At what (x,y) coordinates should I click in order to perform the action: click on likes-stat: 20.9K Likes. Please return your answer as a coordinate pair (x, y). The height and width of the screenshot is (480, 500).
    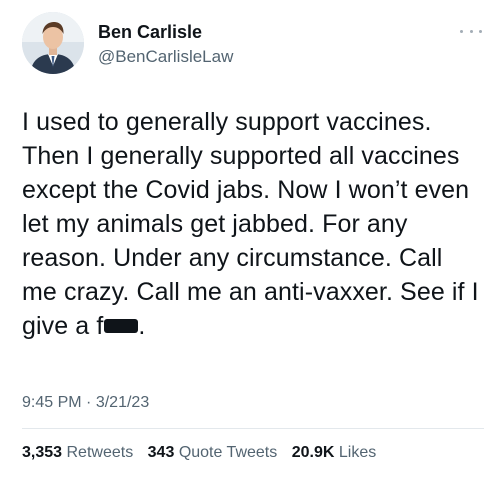
    Looking at the image, I should click on (334, 452).